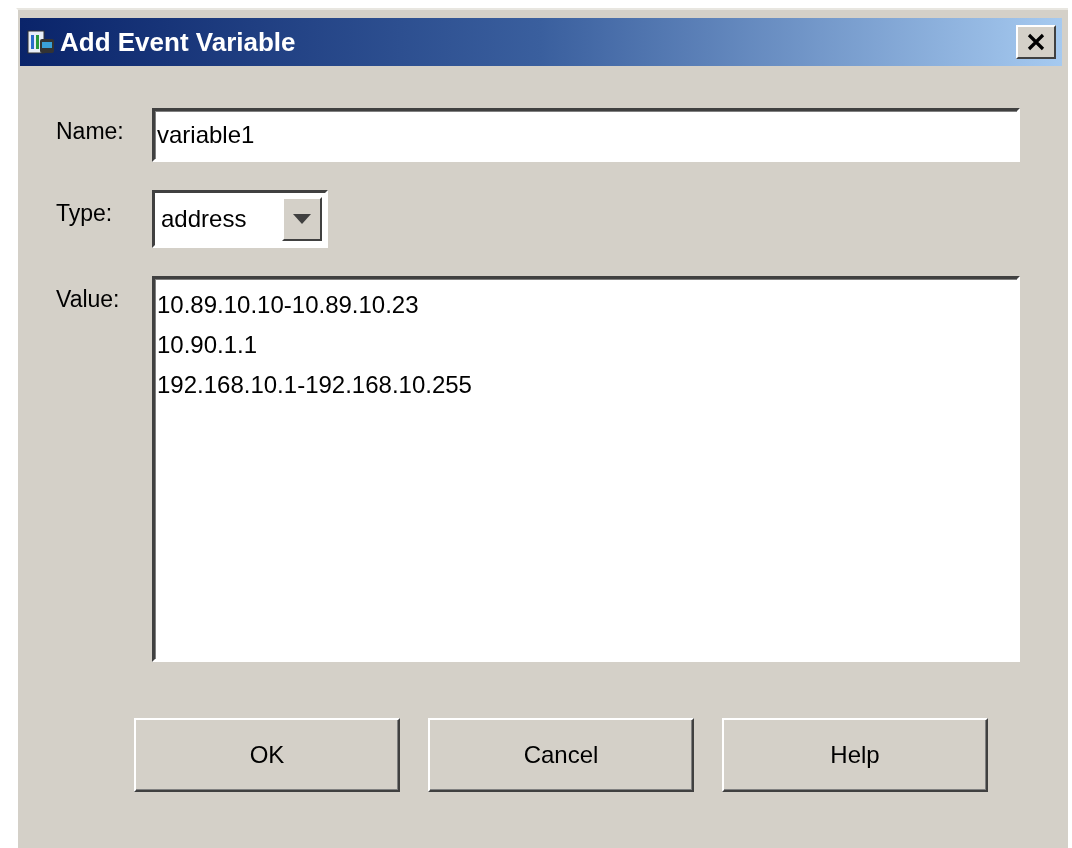  I want to click on dialog-button: Help, so click(855, 755).